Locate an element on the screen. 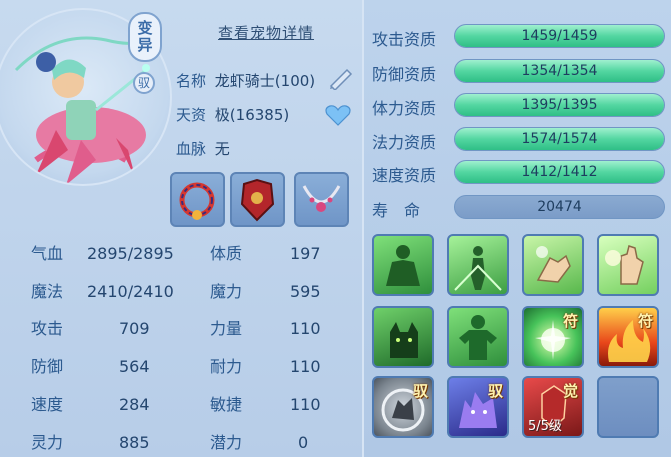  aptitude-defense: 防御资质 1354/1354 is located at coordinates (519, 72).